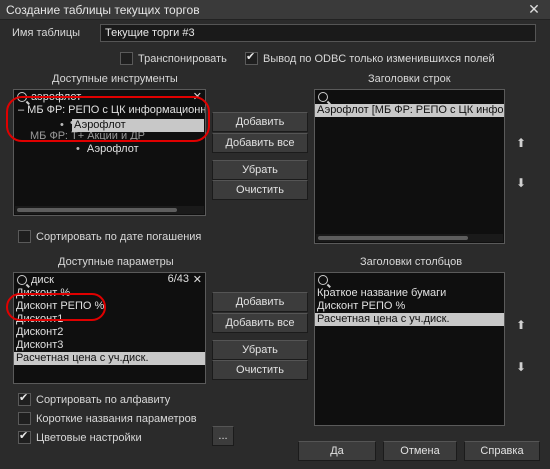  I want to click on color-settings-box, so click(24, 436).